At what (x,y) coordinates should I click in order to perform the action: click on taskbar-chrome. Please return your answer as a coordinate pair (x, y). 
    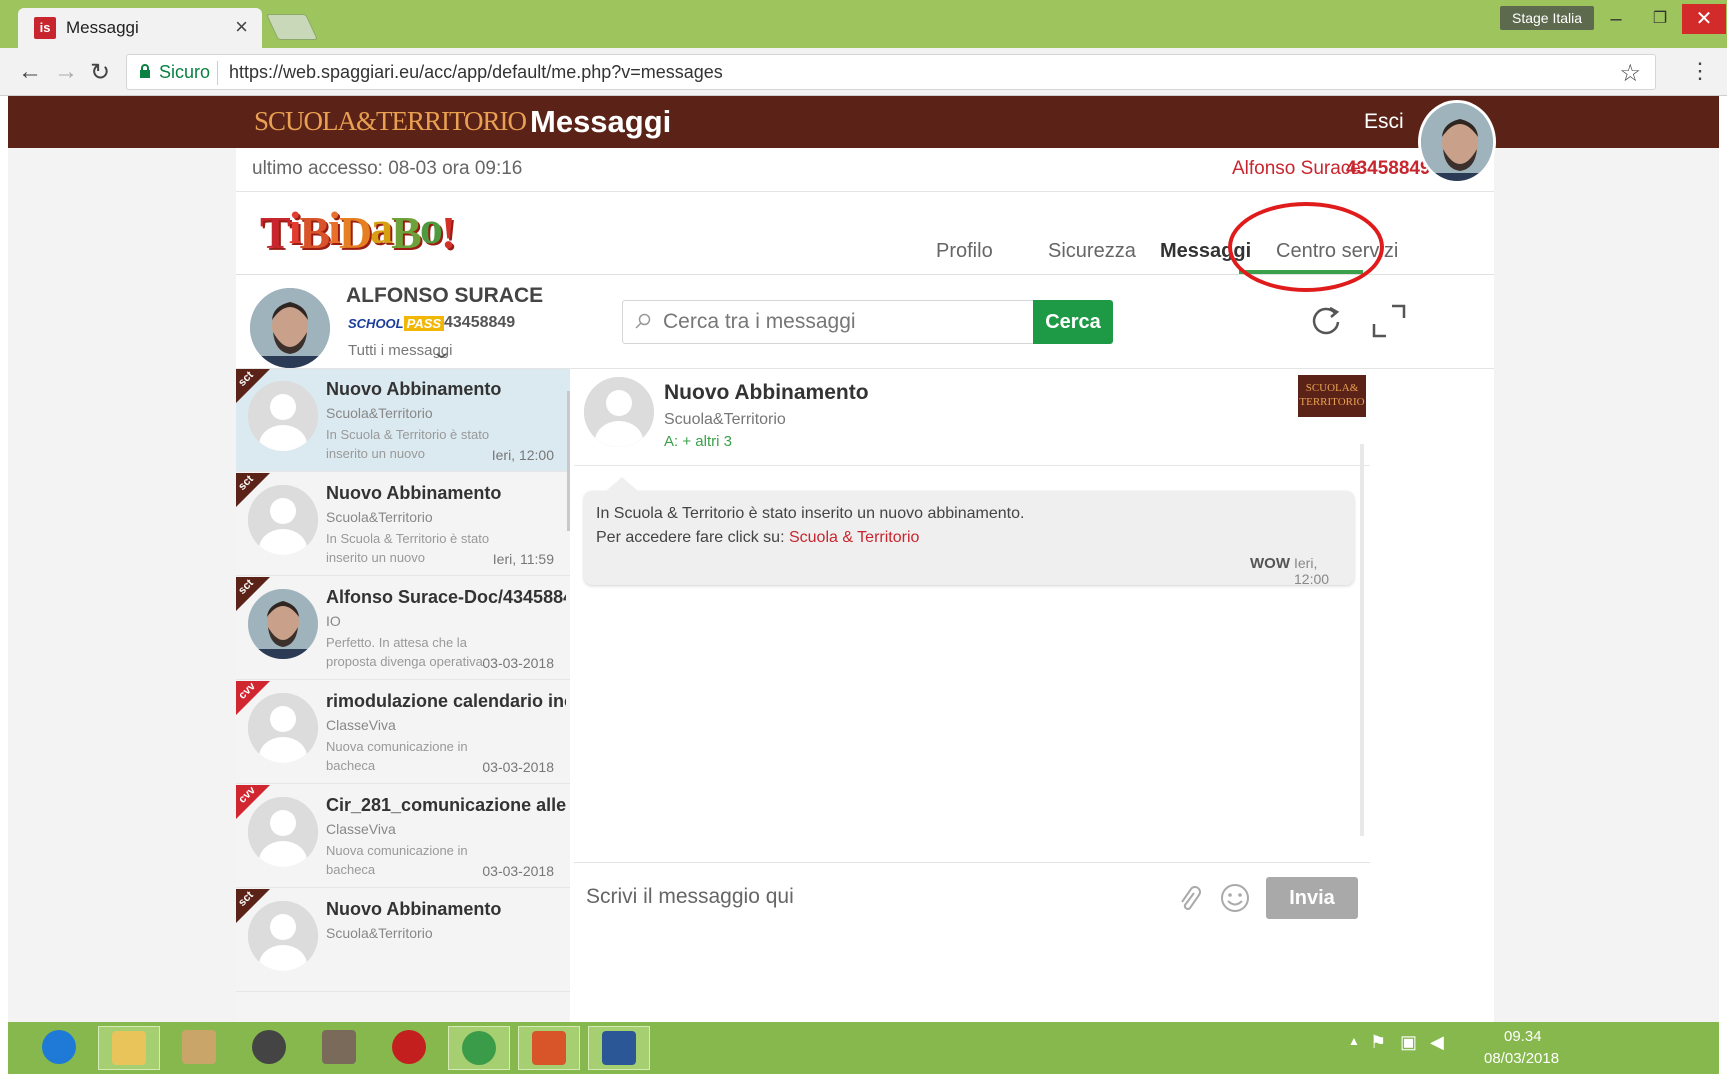
    Looking at the image, I should click on (479, 1048).